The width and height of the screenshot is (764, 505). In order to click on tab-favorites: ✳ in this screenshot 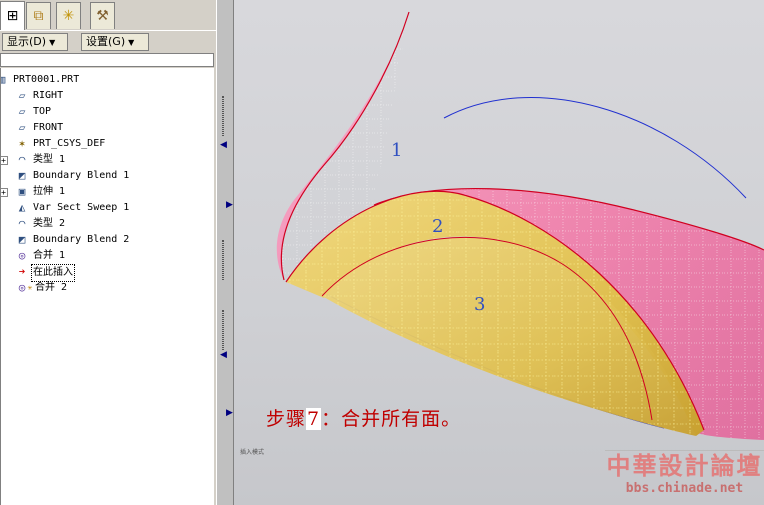, I will do `click(68, 15)`.